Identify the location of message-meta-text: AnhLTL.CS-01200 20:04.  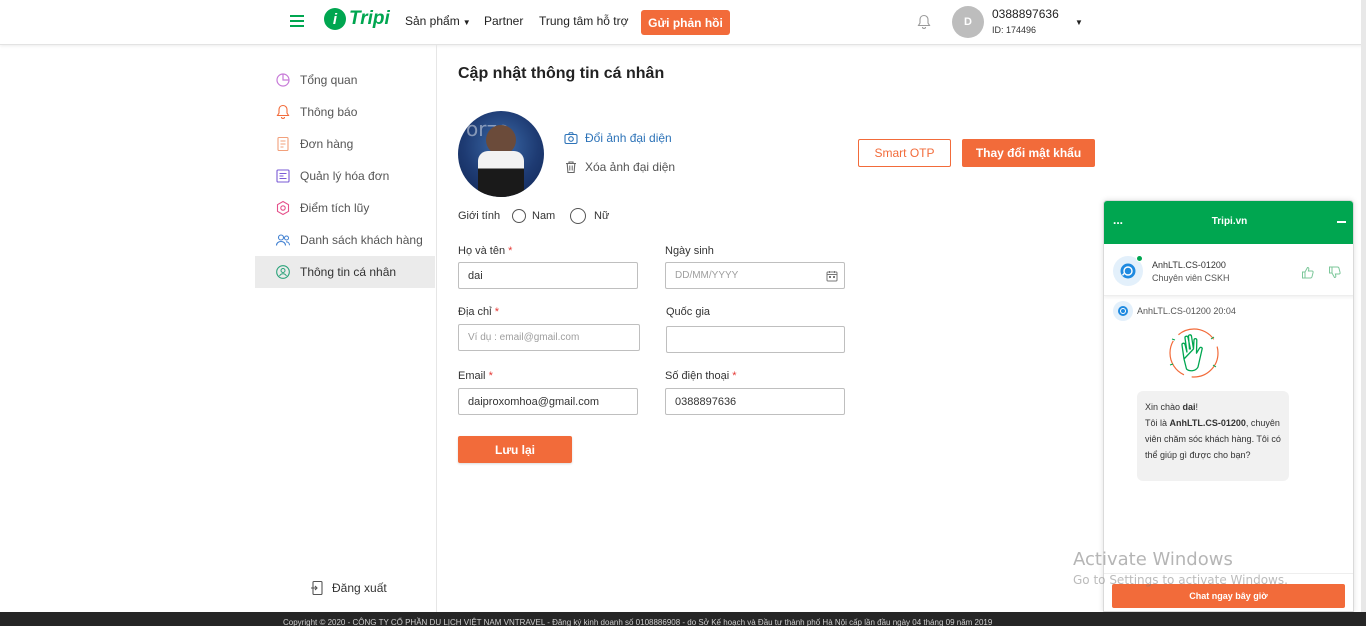
(1186, 311).